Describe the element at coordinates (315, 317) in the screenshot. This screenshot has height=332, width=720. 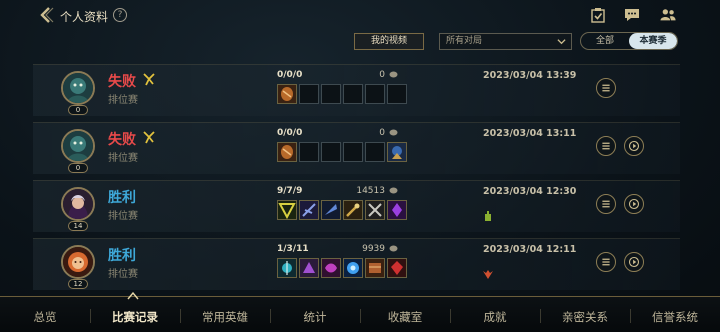
I see `tab-statistics: 统计` at that location.